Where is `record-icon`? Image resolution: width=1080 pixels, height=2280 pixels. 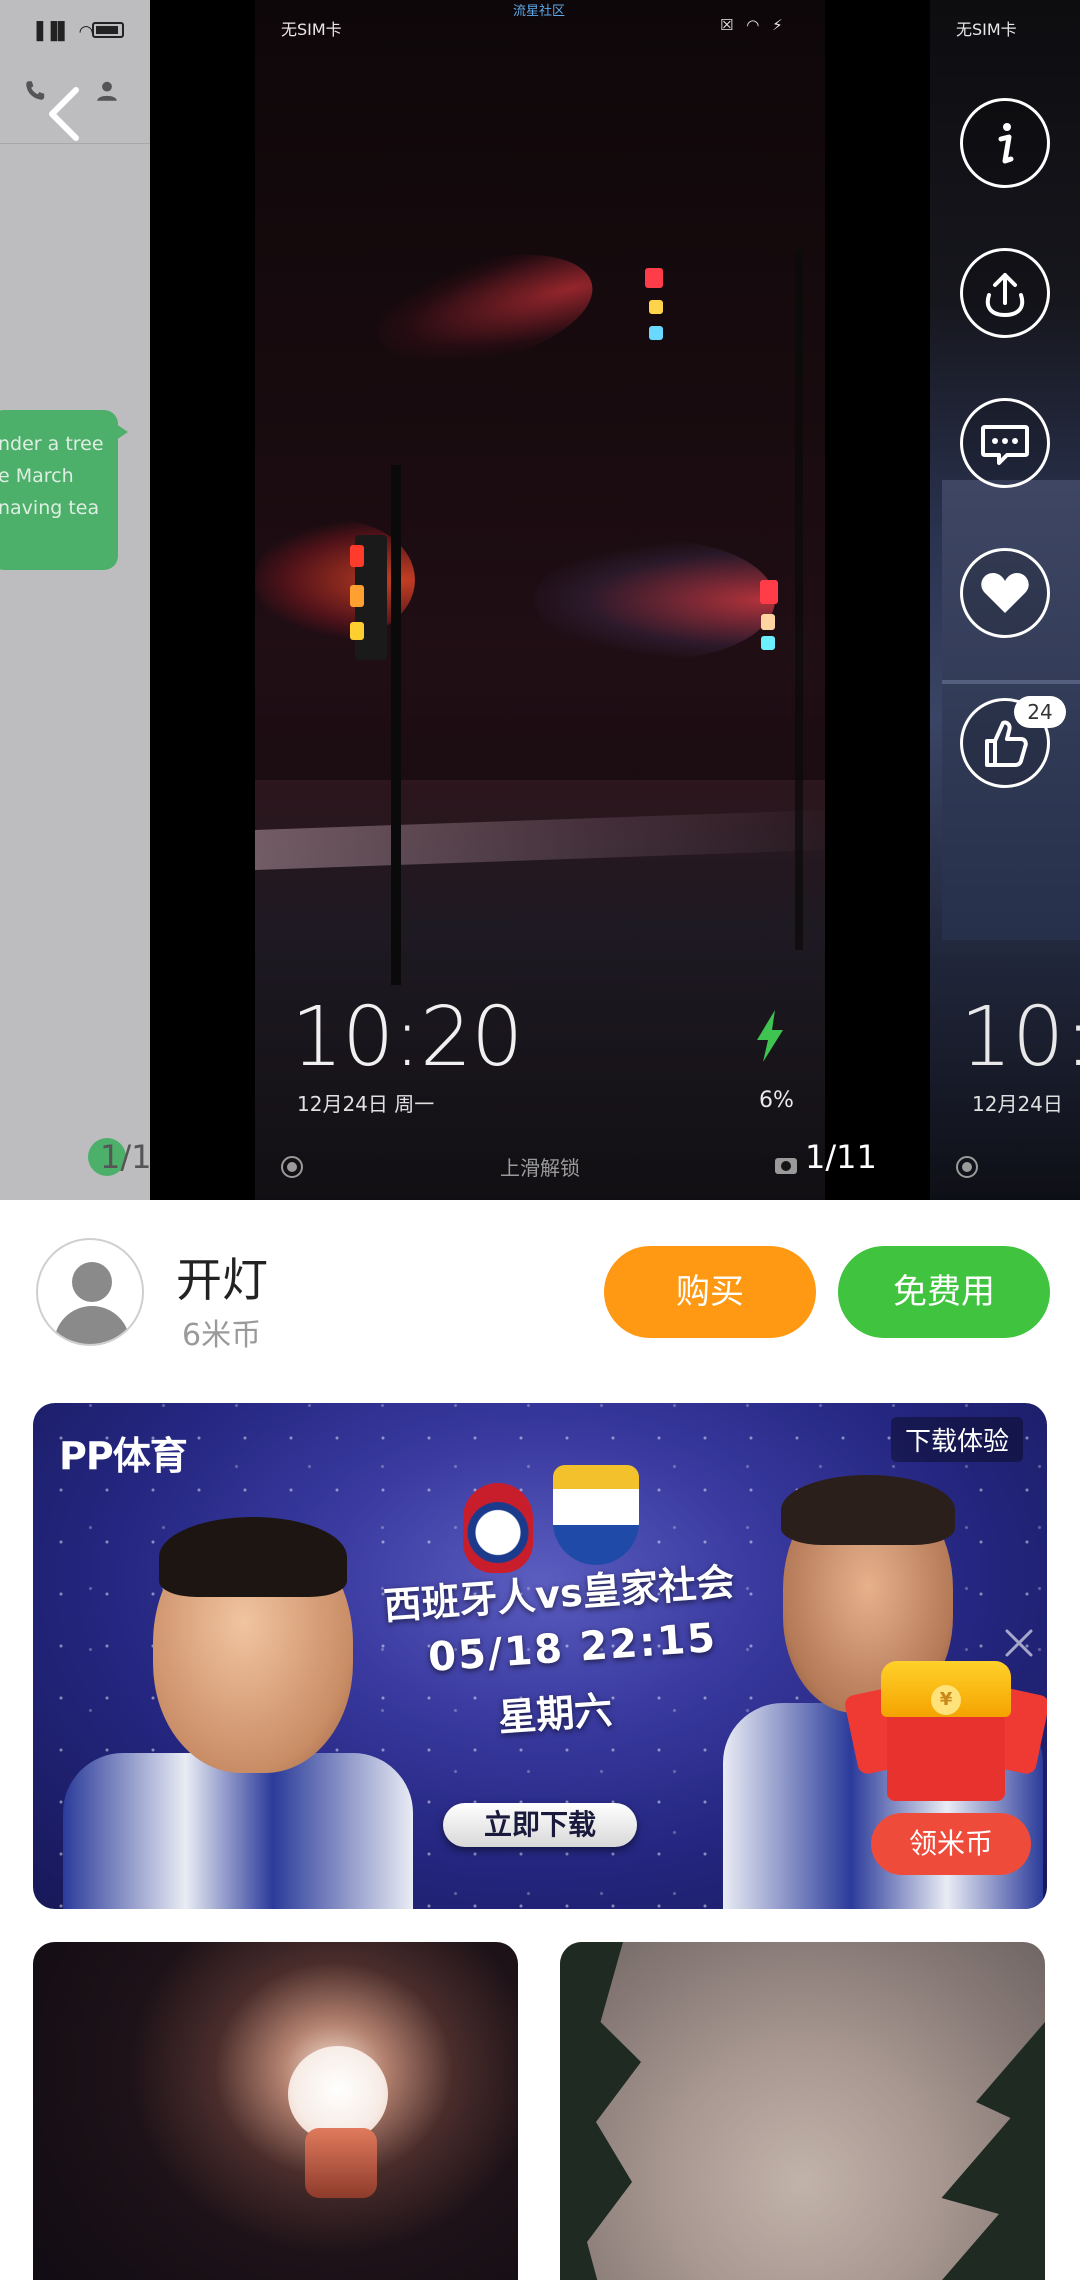
record-icon is located at coordinates (967, 1167).